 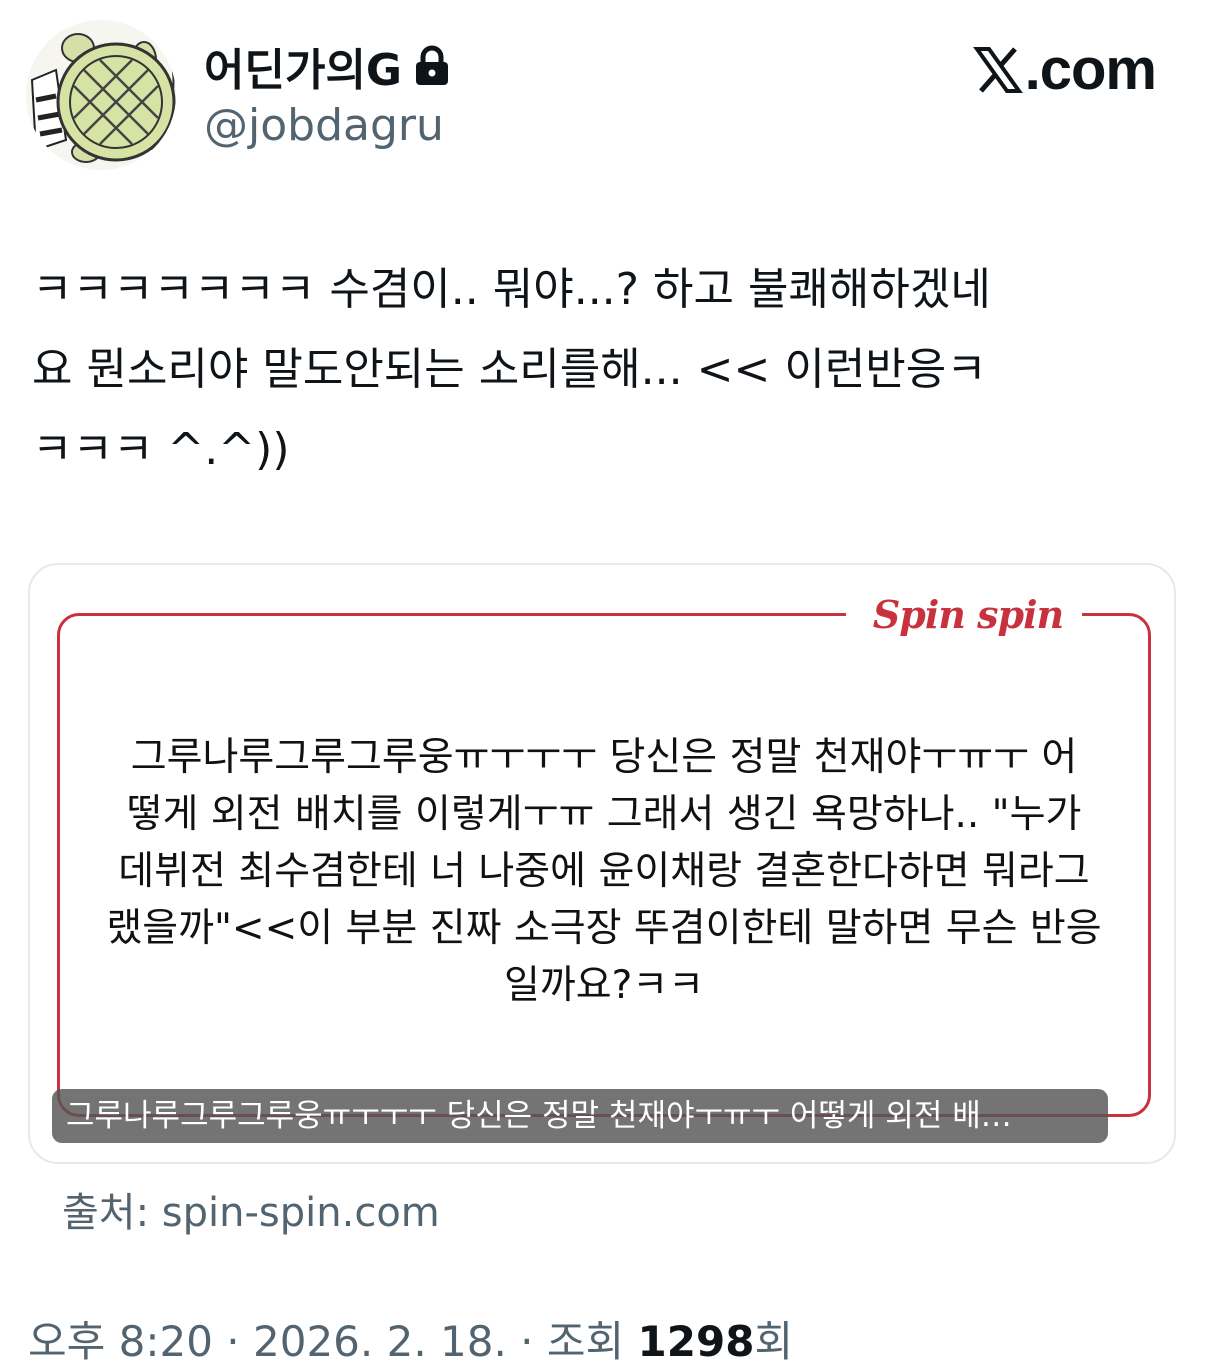 I want to click on lock-icon, so click(x=432, y=65).